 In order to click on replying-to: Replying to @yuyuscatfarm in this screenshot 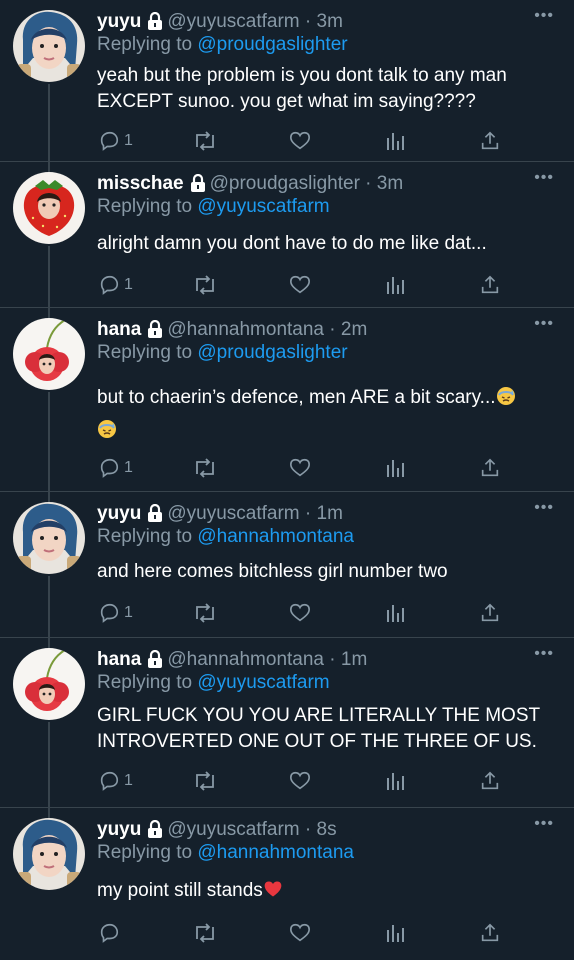, I will do `click(213, 683)`.